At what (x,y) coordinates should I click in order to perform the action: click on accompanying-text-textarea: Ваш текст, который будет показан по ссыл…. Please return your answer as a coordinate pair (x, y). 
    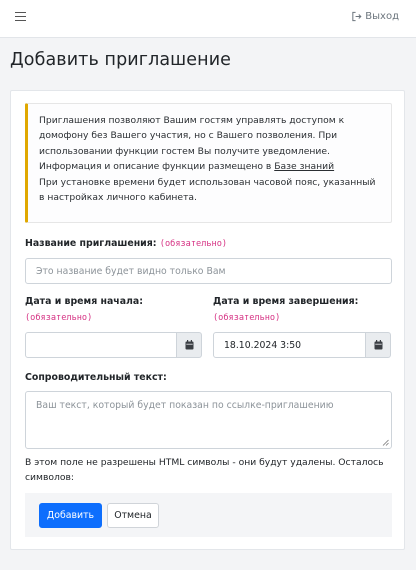
    Looking at the image, I should click on (208, 420).